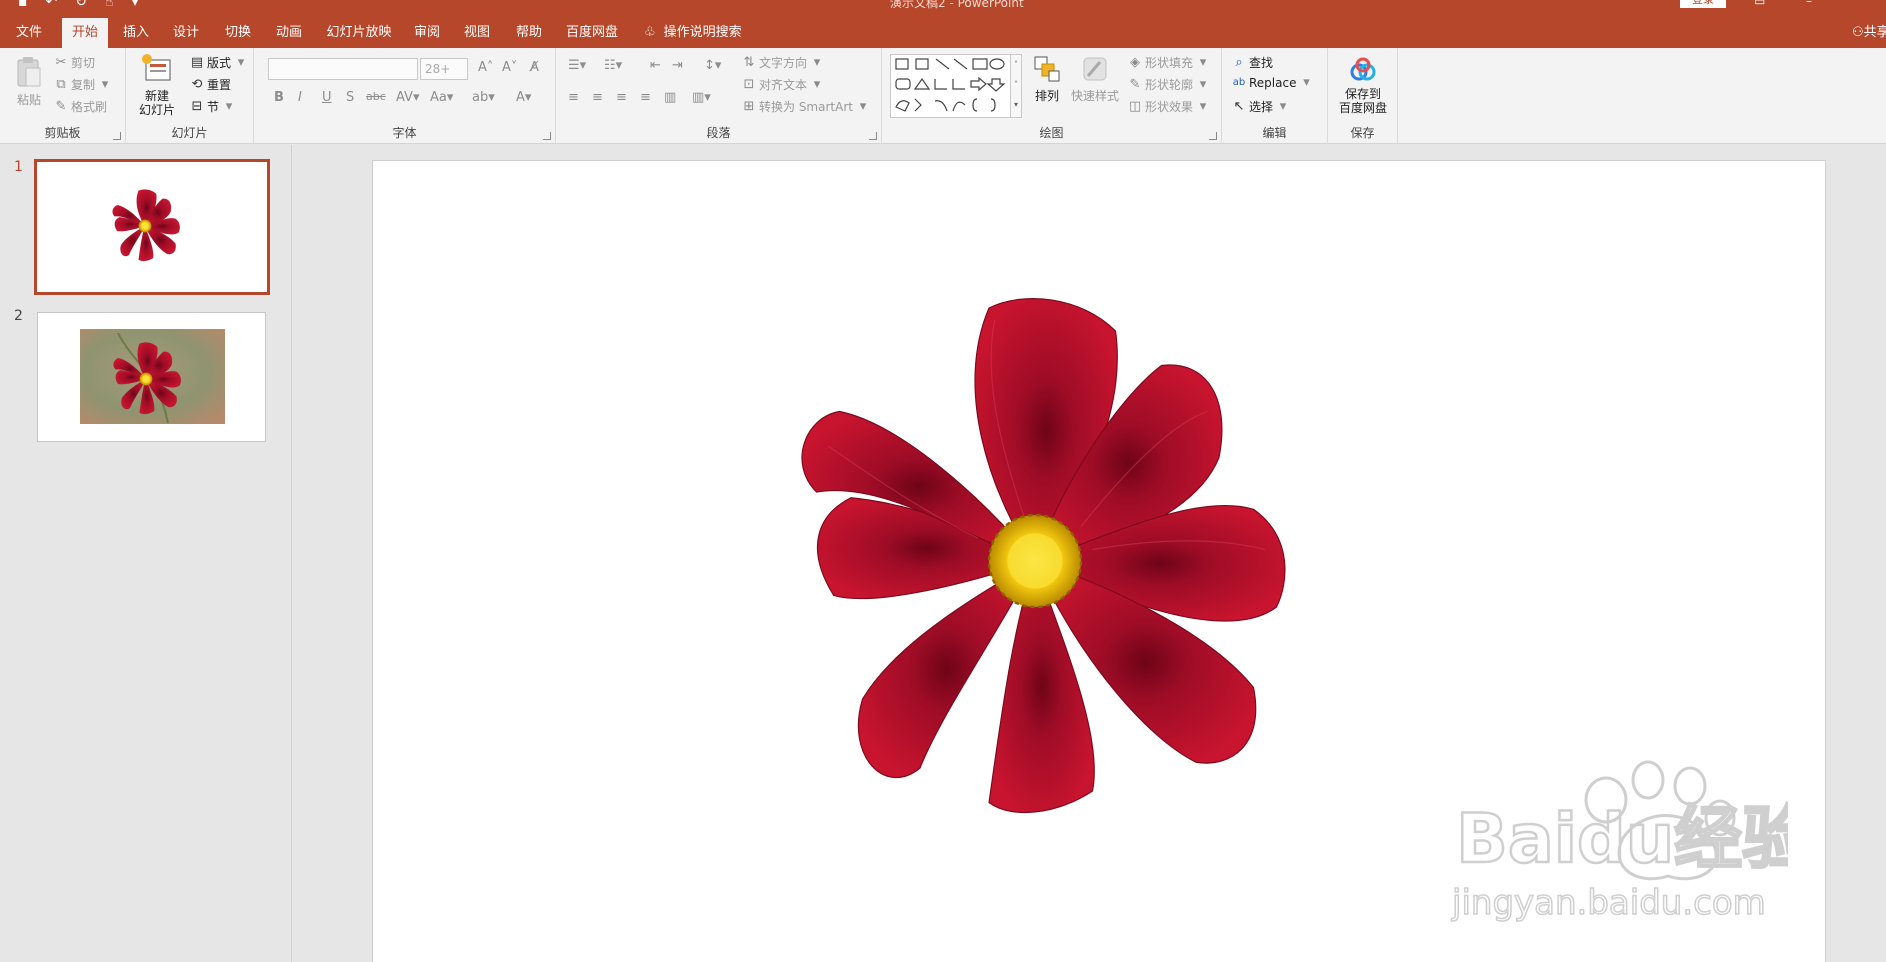 Image resolution: width=1886 pixels, height=962 pixels. I want to click on tab-view: 视图, so click(477, 33).